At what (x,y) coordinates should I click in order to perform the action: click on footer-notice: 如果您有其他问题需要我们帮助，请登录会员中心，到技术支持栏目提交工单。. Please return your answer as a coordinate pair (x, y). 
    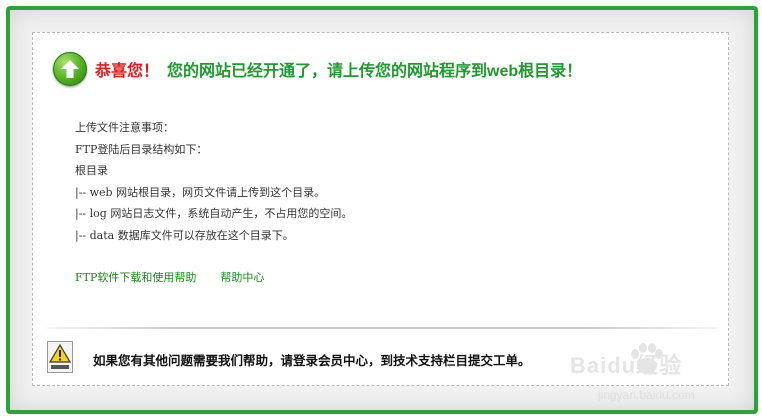
    Looking at the image, I should click on (289, 359).